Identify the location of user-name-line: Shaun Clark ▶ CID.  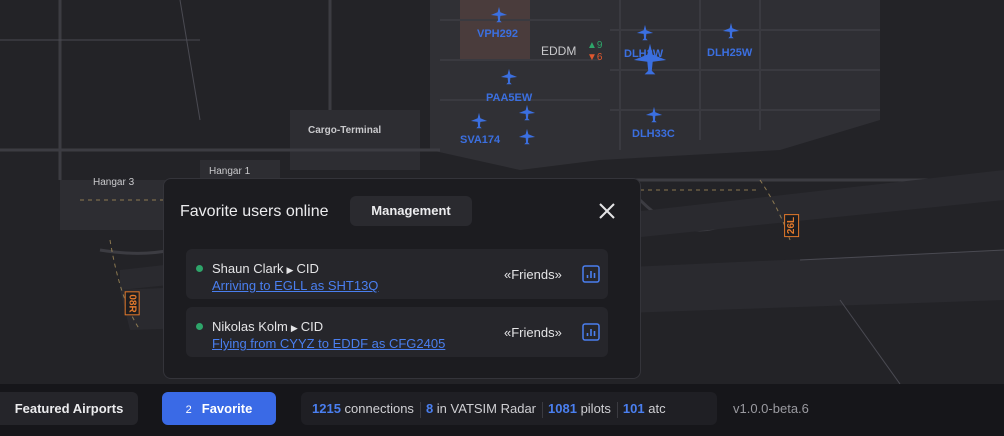
(265, 268).